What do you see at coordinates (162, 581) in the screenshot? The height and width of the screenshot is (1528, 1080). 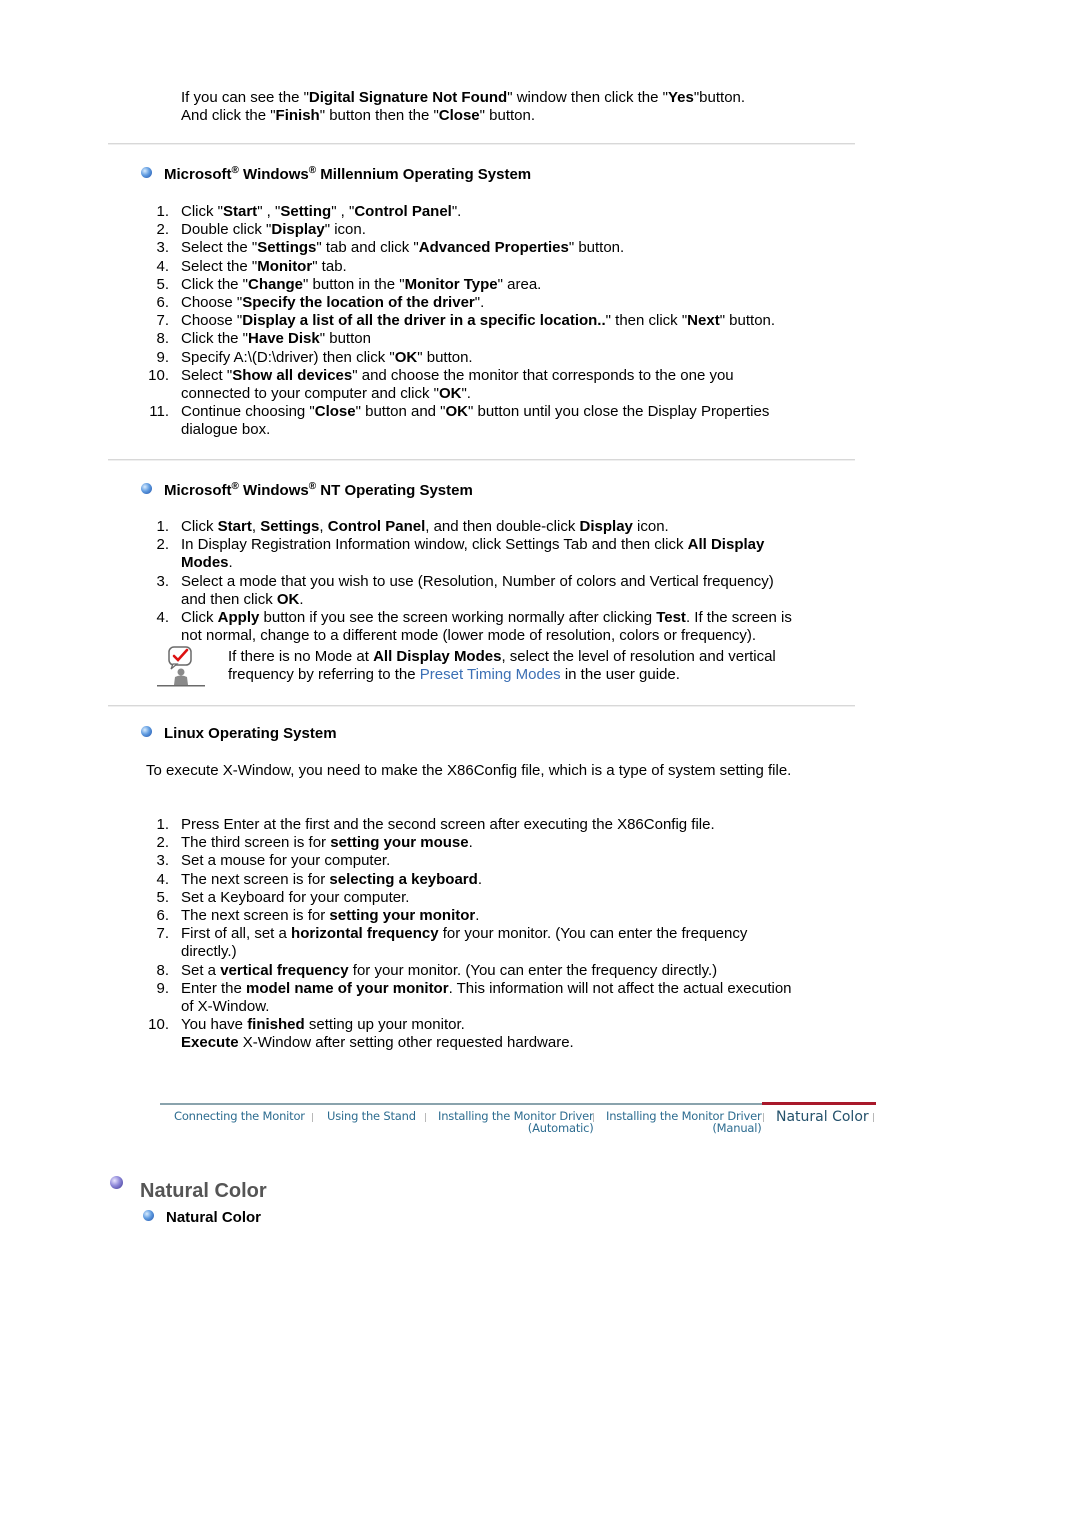 I see `step-number: 3.` at bounding box center [162, 581].